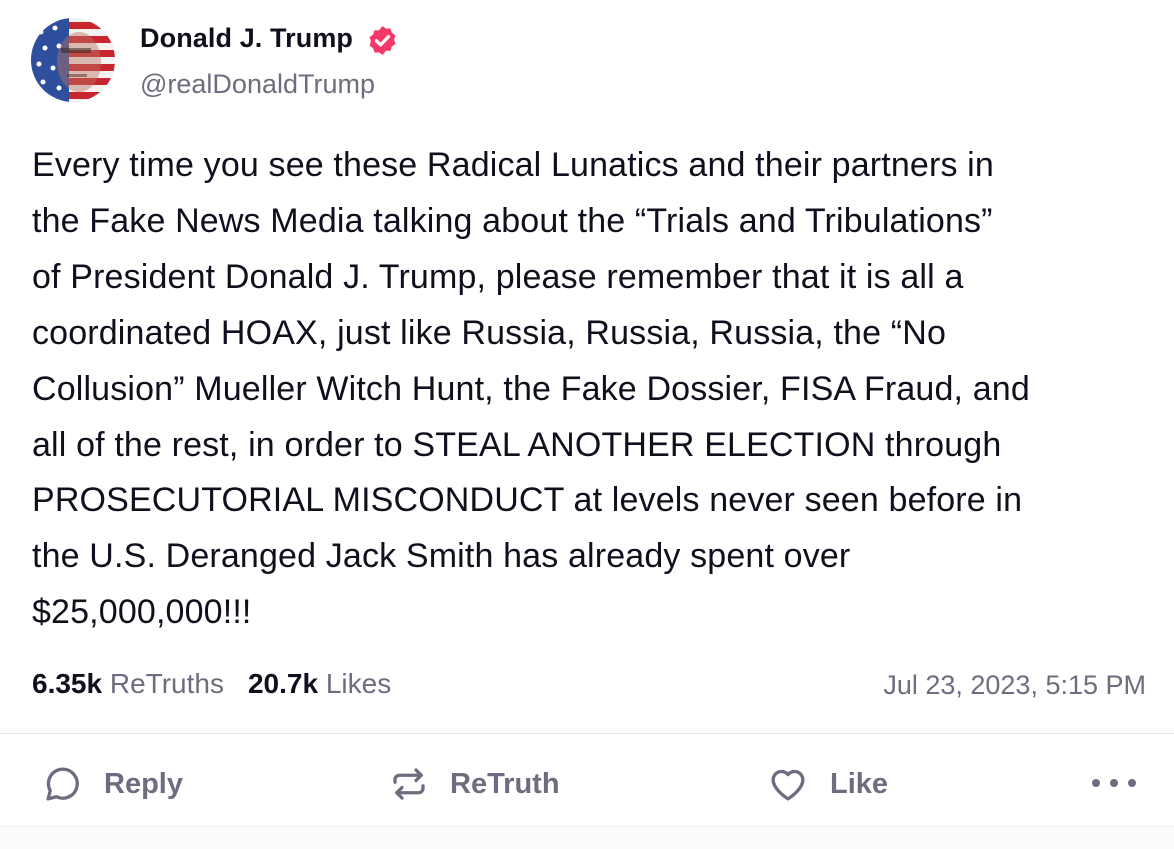  Describe the element at coordinates (859, 783) in the screenshot. I see `like-label: Like` at that location.